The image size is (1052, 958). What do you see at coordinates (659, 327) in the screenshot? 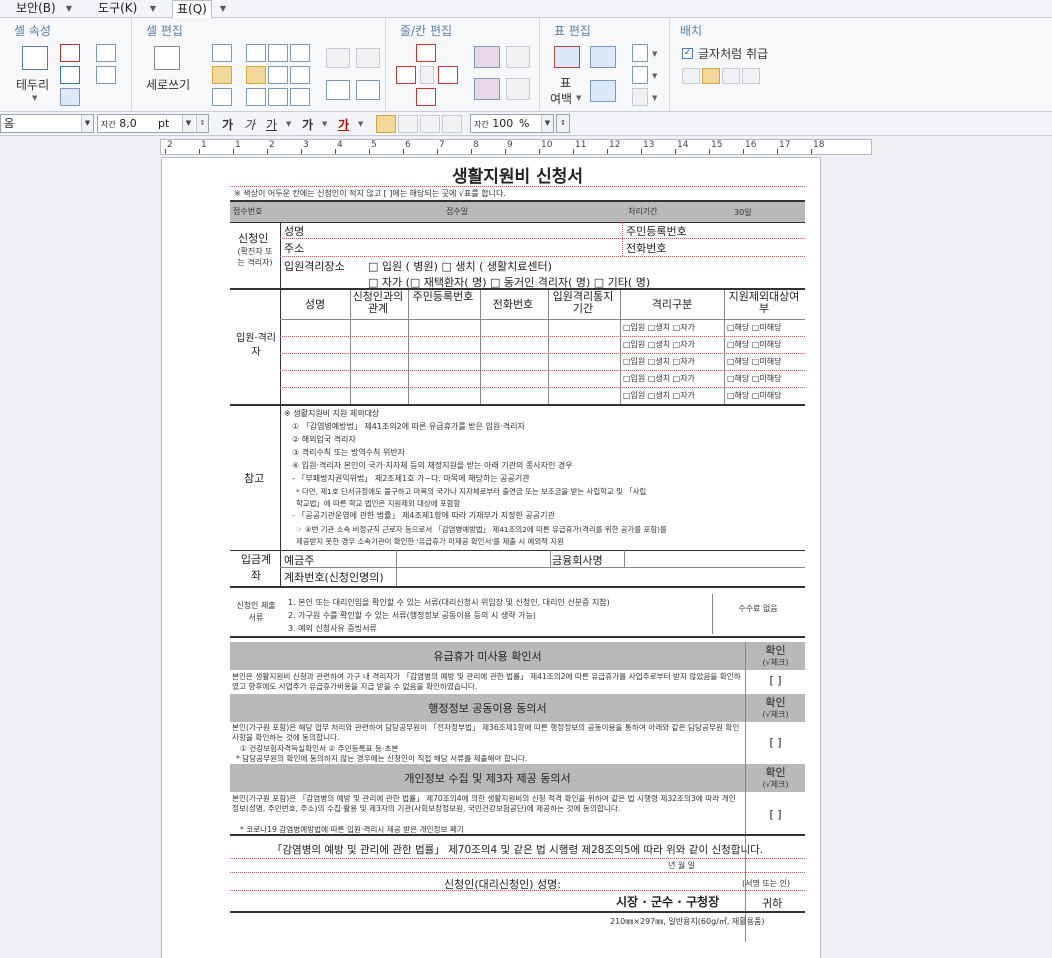
I see `iso-type-row-1: □입원 □생치 □자가` at bounding box center [659, 327].